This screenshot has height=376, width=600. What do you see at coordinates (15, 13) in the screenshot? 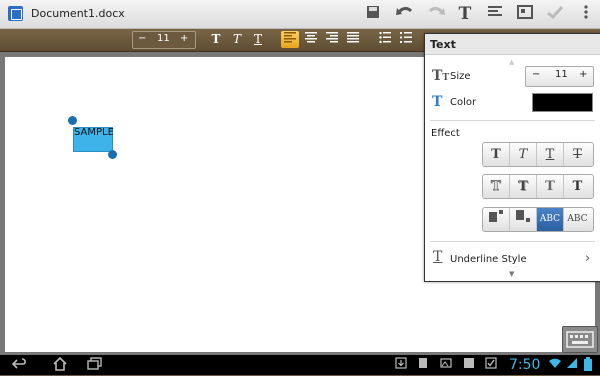
I see `app-logo-icon` at bounding box center [15, 13].